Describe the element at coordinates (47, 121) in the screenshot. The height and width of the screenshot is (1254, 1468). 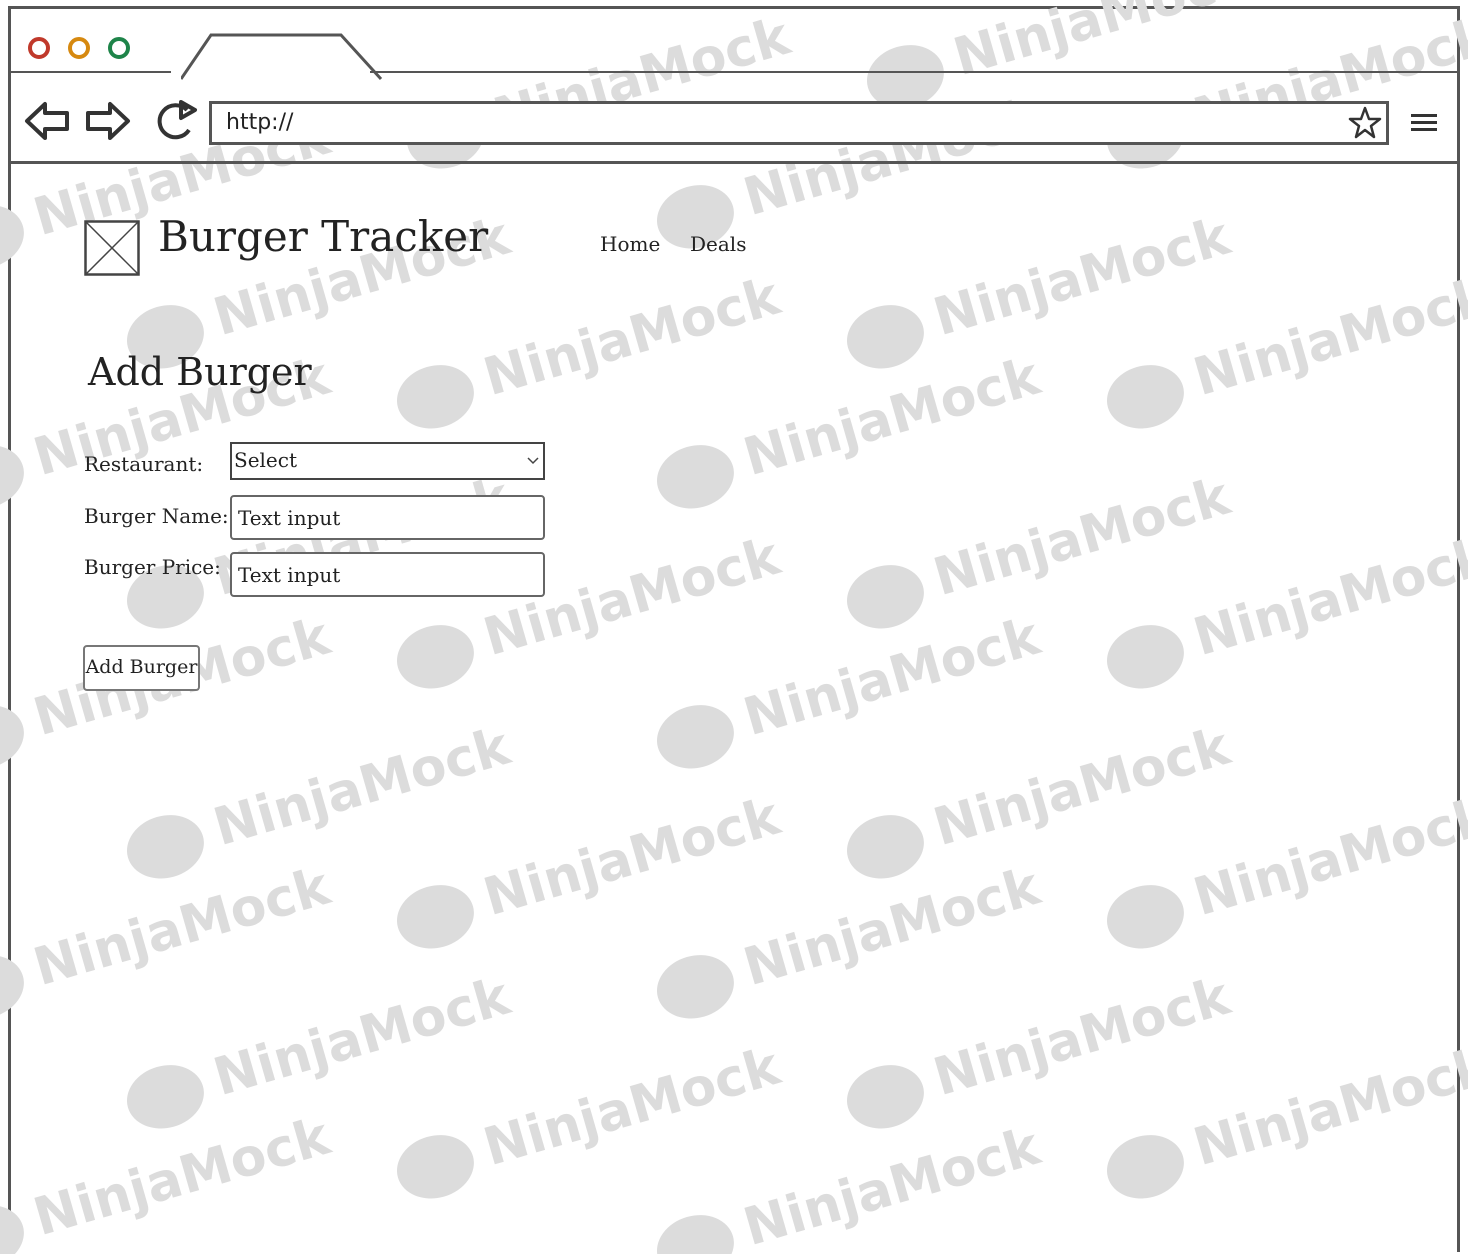
I see `back-arrow-icon` at that location.